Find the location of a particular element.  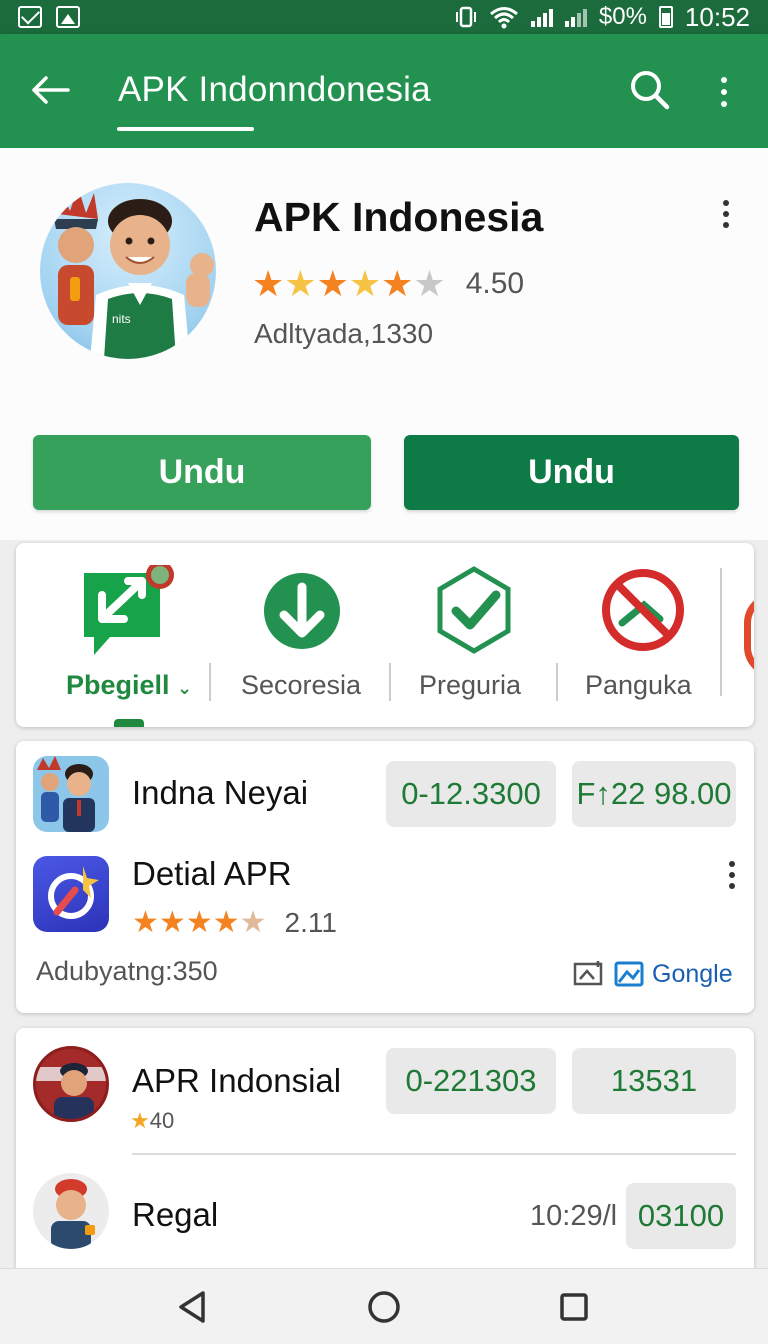

category-pbegiell: Pbegiell ⌄ is located at coordinates (122, 635).